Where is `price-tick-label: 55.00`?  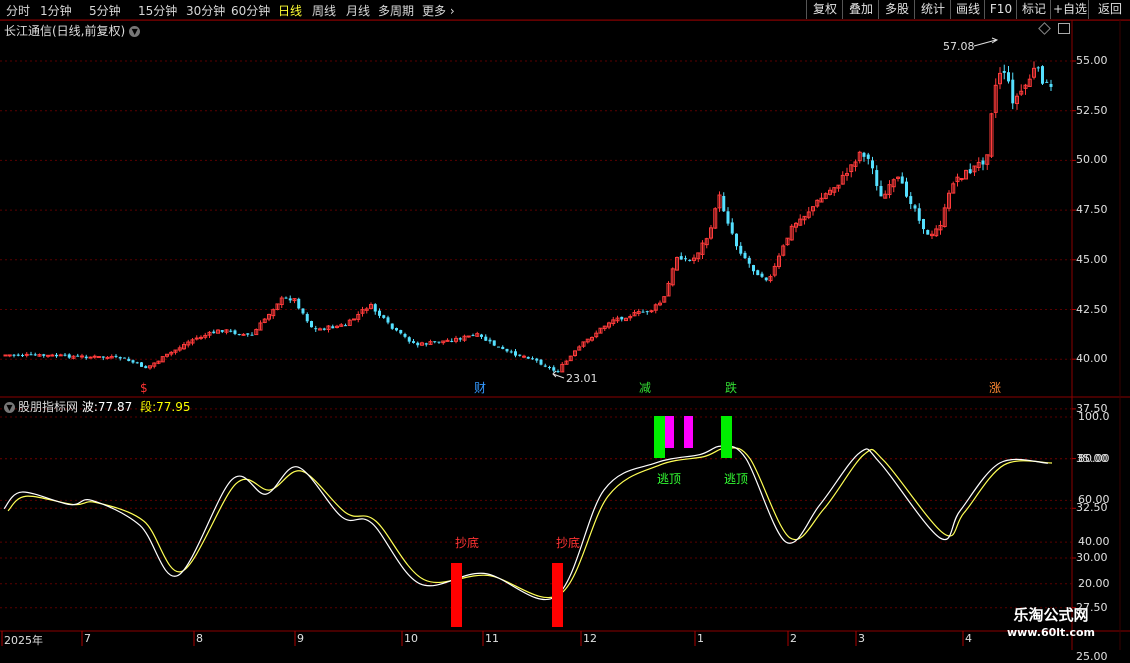 price-tick-label: 55.00 is located at coordinates (1092, 60).